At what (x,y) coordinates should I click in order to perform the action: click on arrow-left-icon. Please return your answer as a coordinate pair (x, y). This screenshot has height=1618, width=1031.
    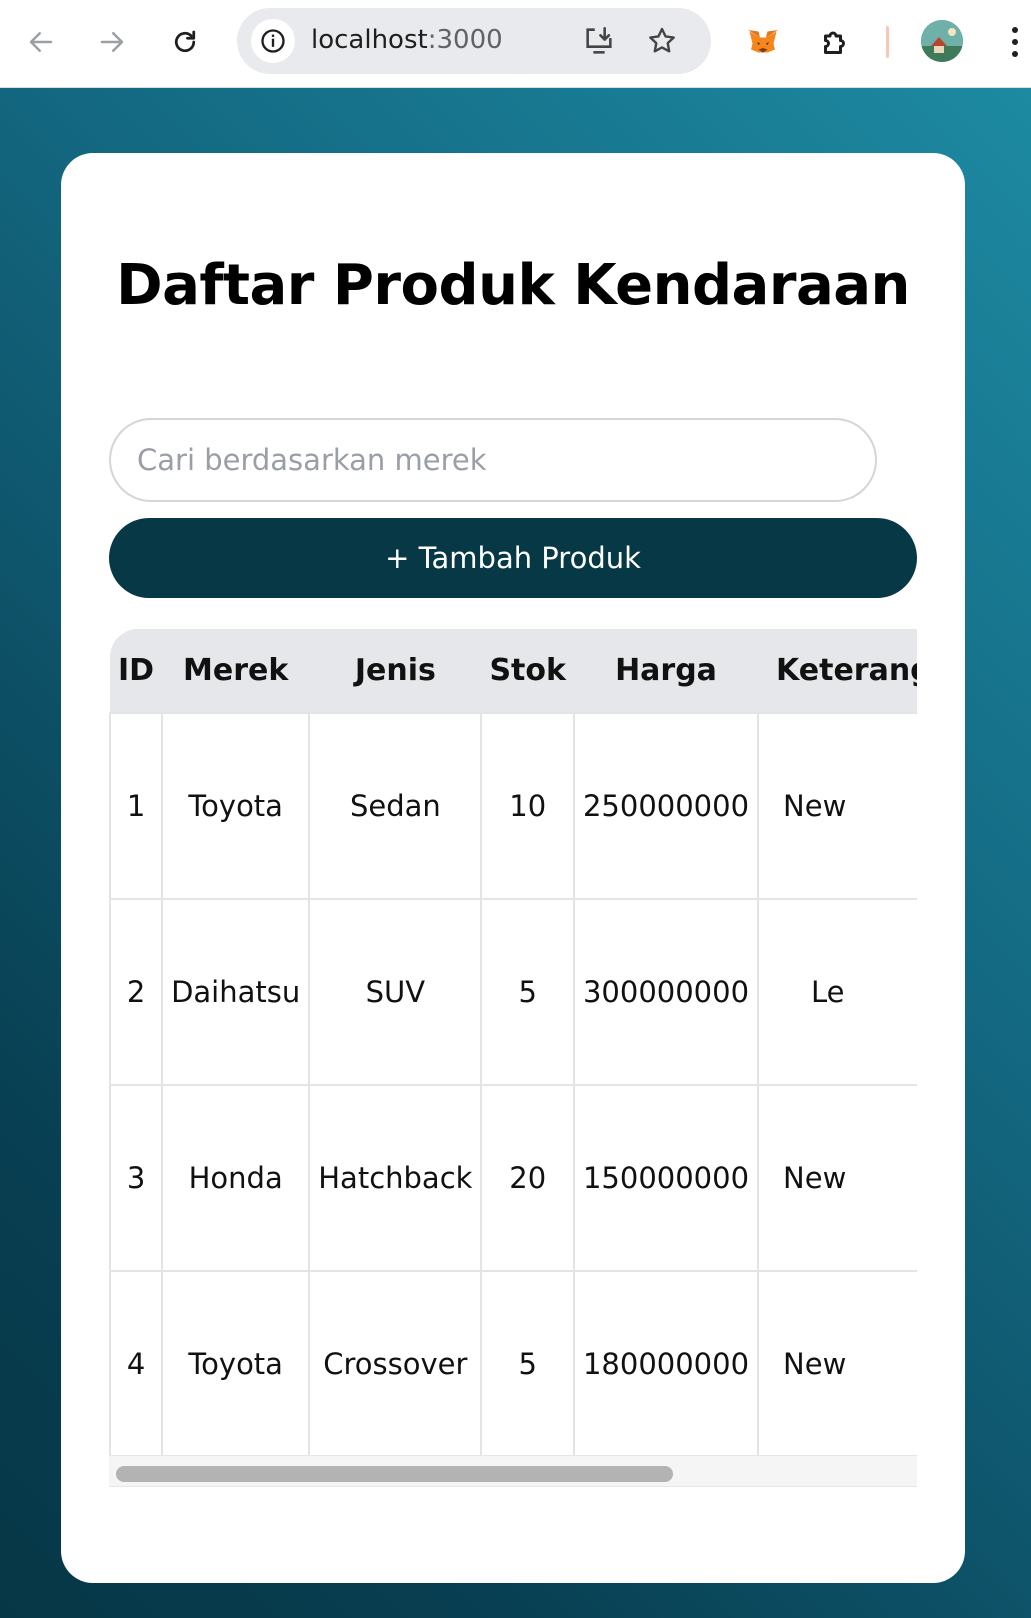
    Looking at the image, I should click on (41, 42).